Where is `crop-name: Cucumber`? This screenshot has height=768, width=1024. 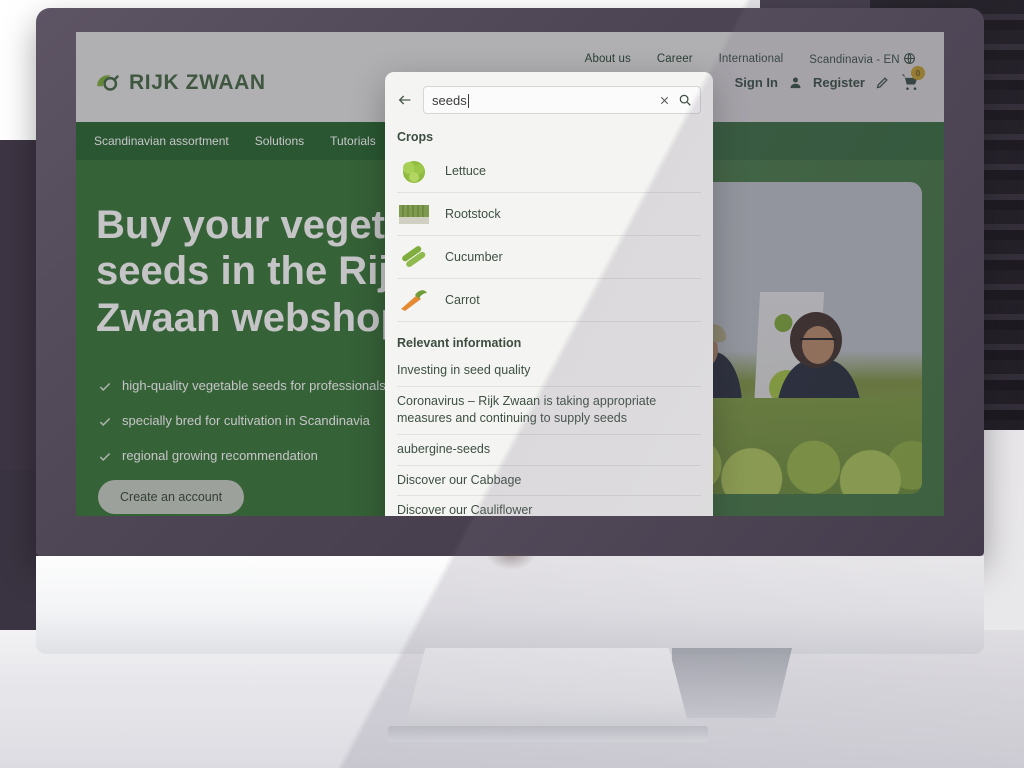 crop-name: Cucumber is located at coordinates (474, 257).